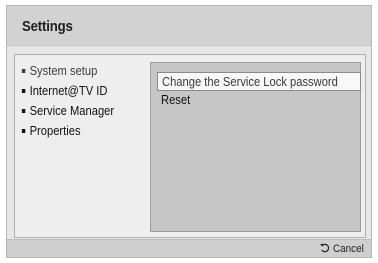 Image resolution: width=378 pixels, height=263 pixels. I want to click on menu-item-service-manager: Service Manager, so click(76, 111).